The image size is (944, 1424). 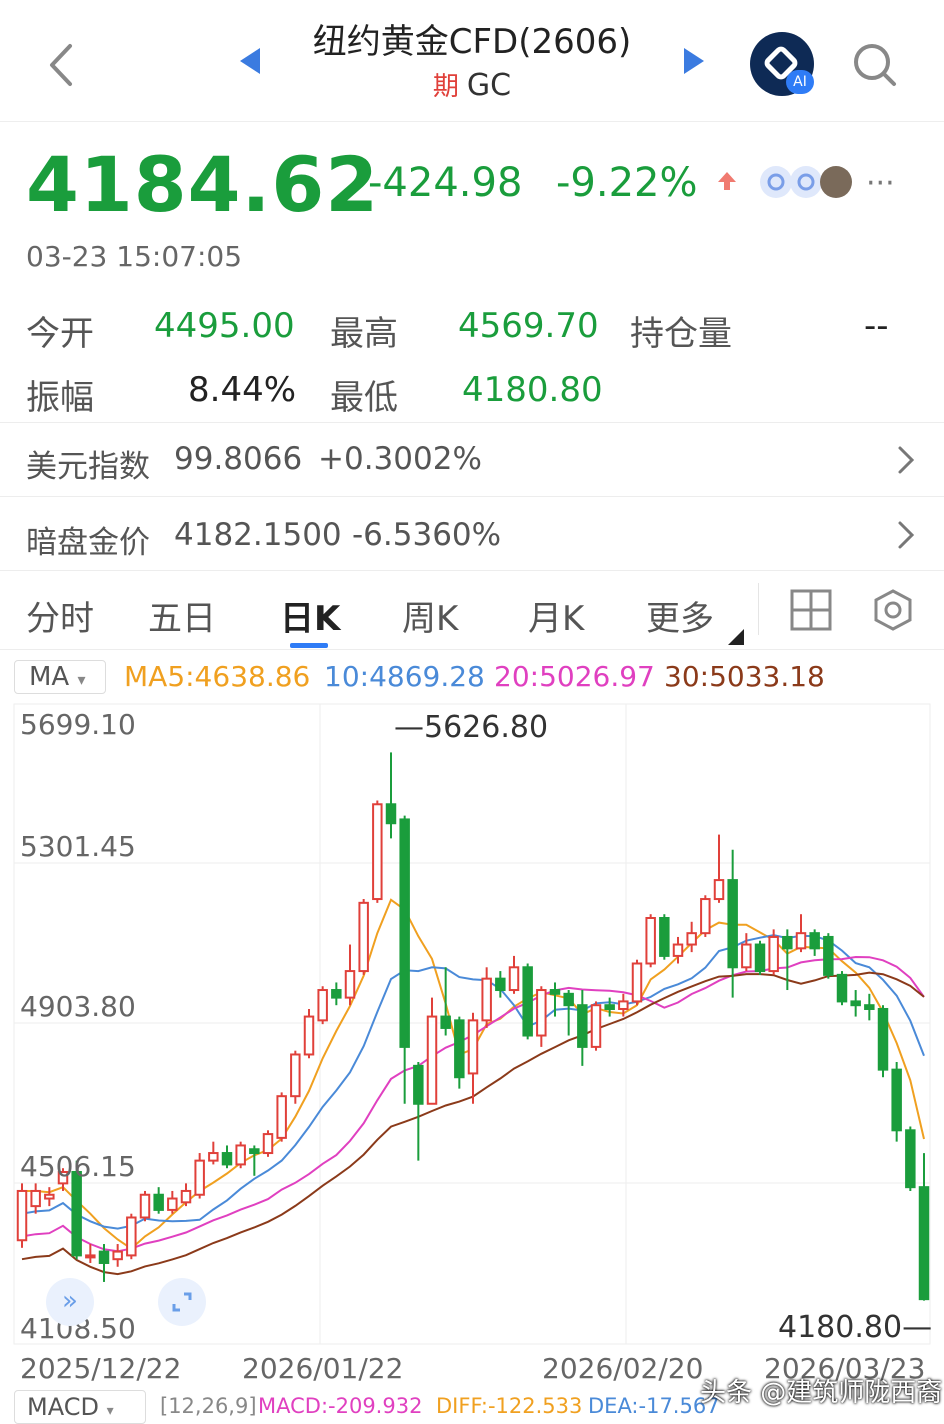 I want to click on active-tab-indicator, so click(x=309, y=645).